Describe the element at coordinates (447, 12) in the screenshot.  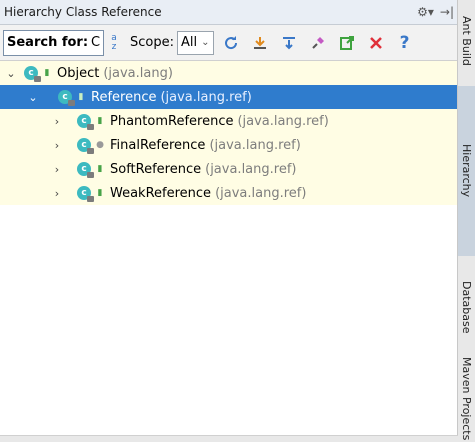
I see `hide-icon: →|` at that location.